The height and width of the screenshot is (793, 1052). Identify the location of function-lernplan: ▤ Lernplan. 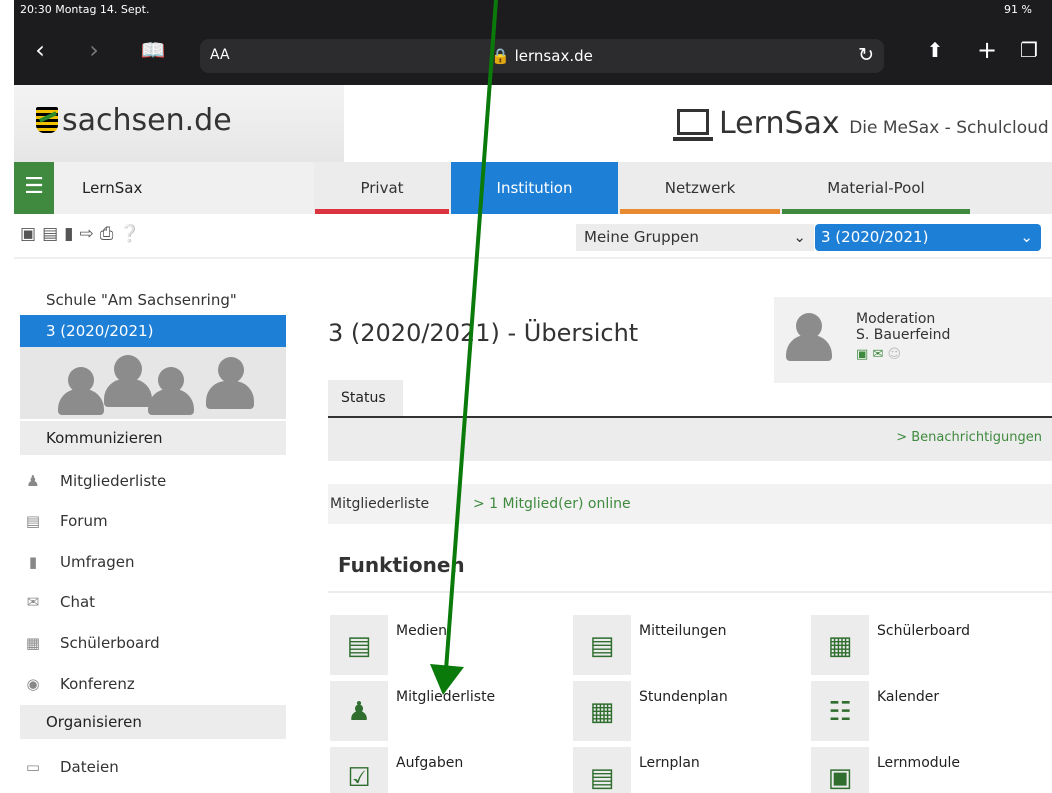
(688, 770).